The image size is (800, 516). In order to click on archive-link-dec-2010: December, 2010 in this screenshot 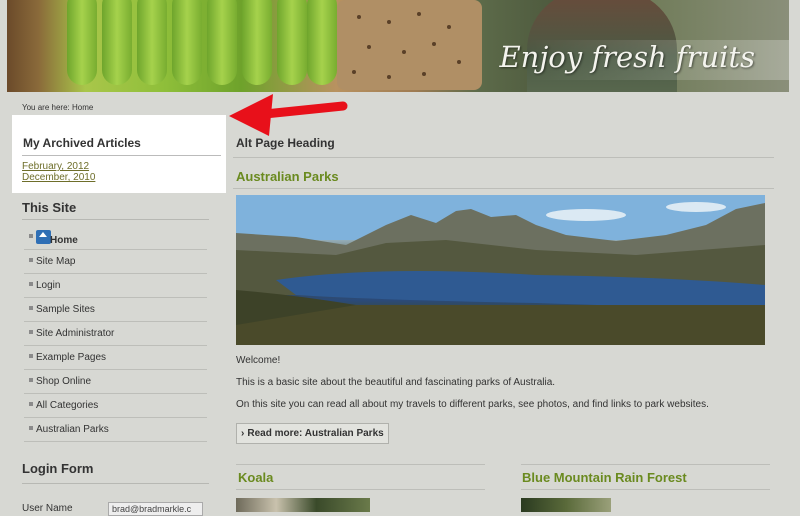, I will do `click(58, 177)`.